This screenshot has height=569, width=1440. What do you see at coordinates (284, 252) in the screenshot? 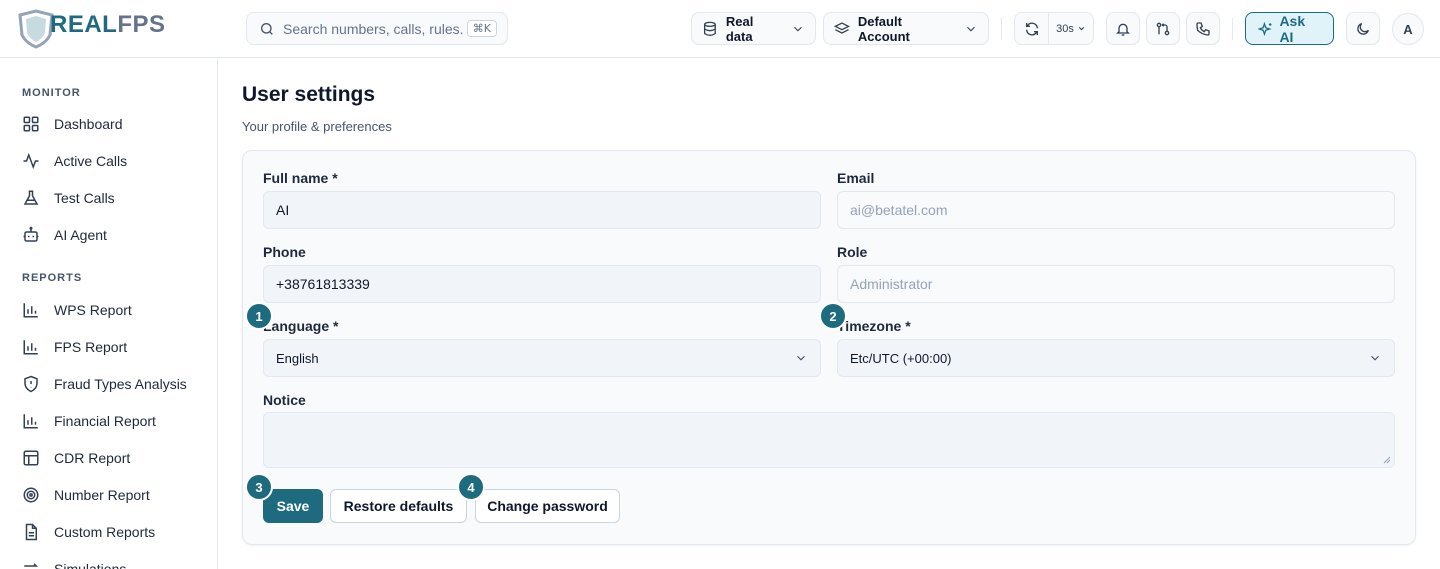
I see `phone-label: Phone` at bounding box center [284, 252].